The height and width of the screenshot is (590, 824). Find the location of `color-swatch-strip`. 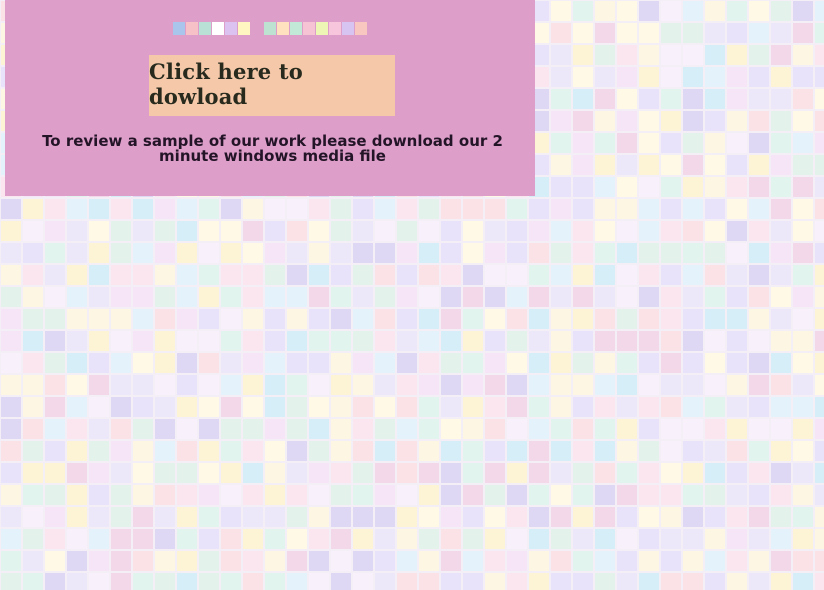

color-swatch-strip is located at coordinates (270, 28).